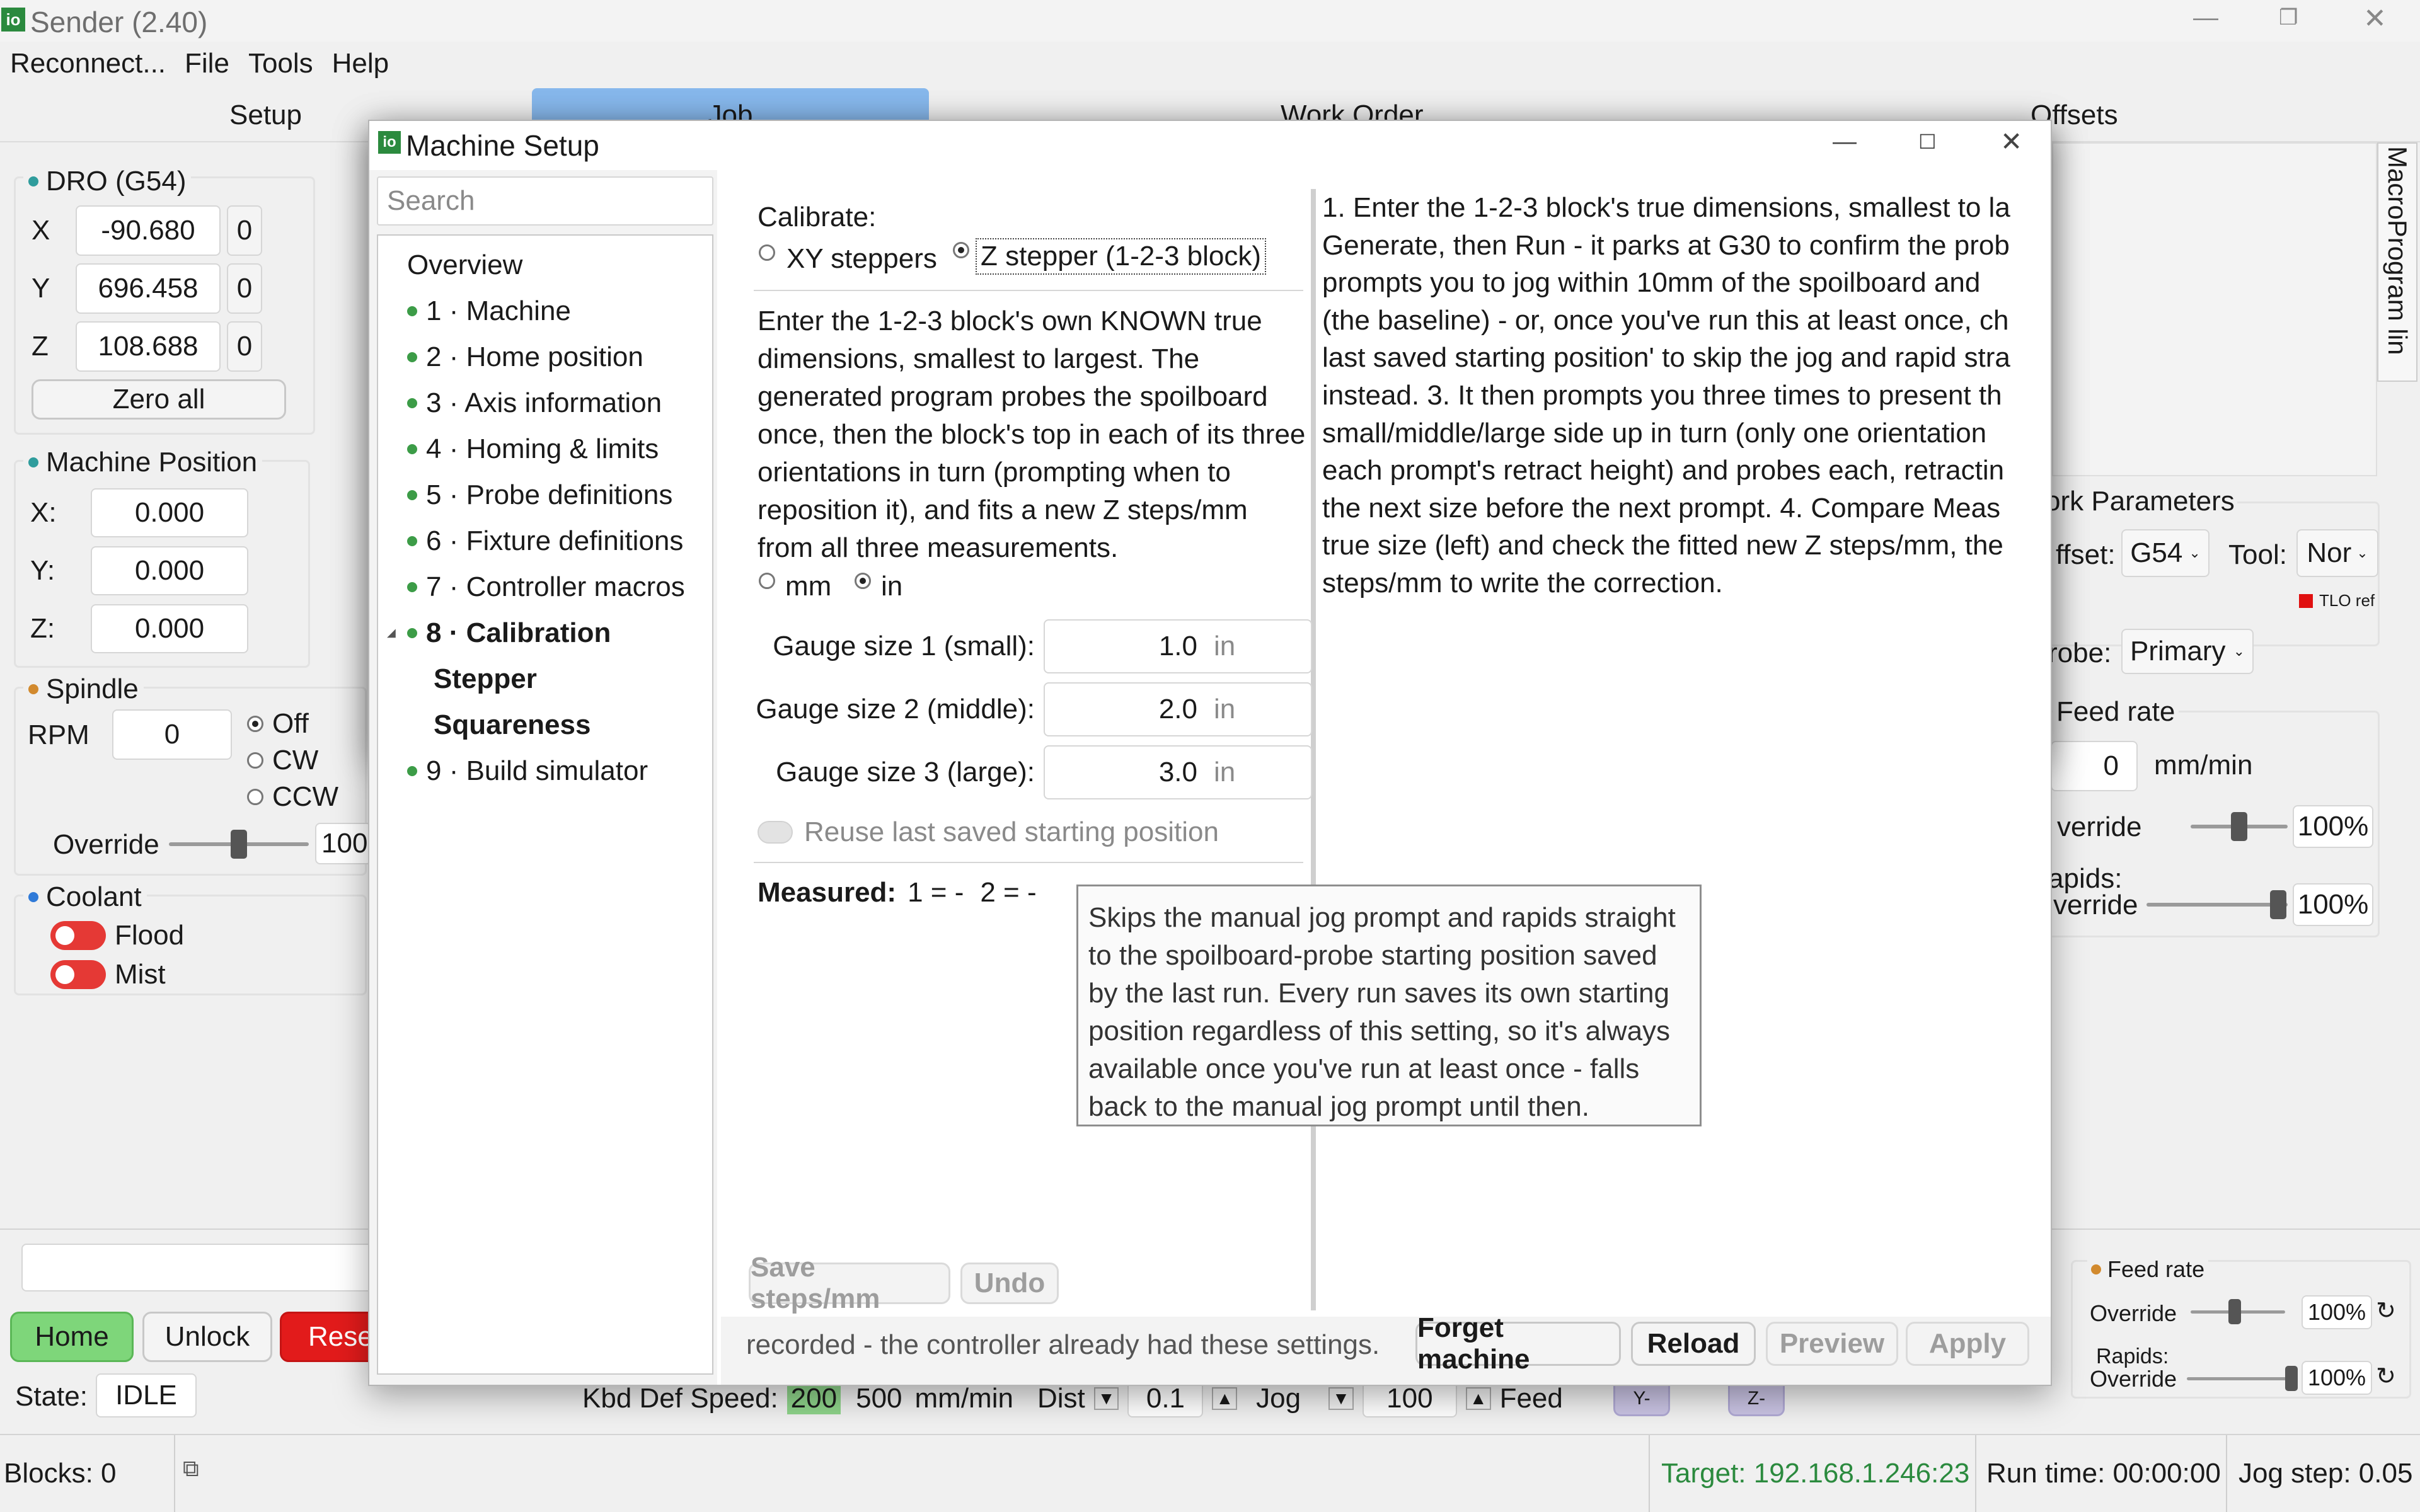  What do you see at coordinates (2375, 19) in the screenshot?
I see `close-icon: ✕` at bounding box center [2375, 19].